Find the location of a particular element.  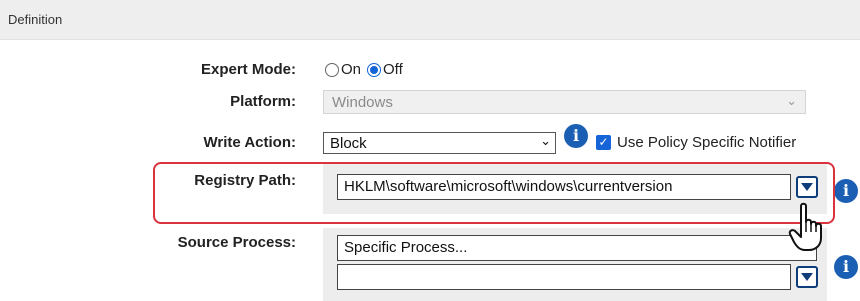

expert-mode-label: Expert Mode: is located at coordinates (248, 69).